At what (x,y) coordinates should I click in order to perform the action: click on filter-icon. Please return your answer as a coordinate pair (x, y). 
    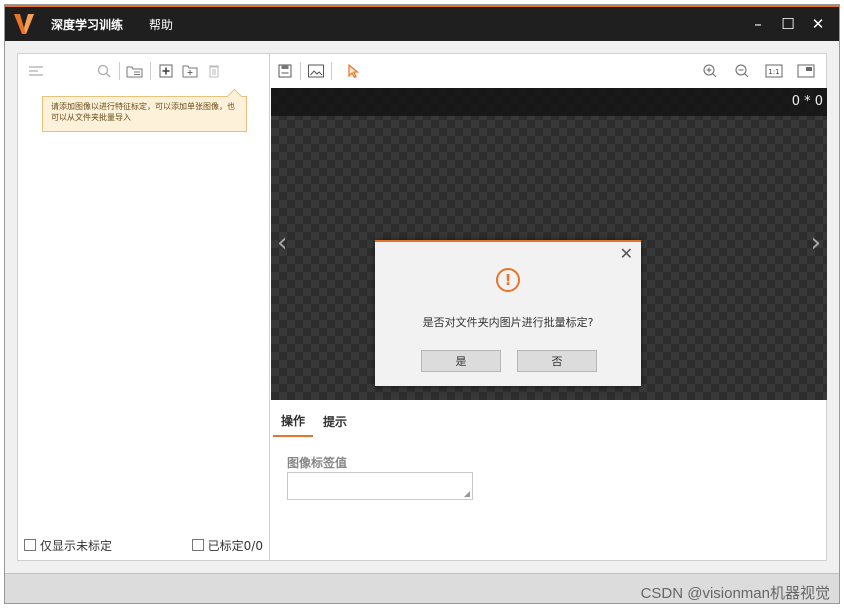
    Looking at the image, I should click on (36, 71).